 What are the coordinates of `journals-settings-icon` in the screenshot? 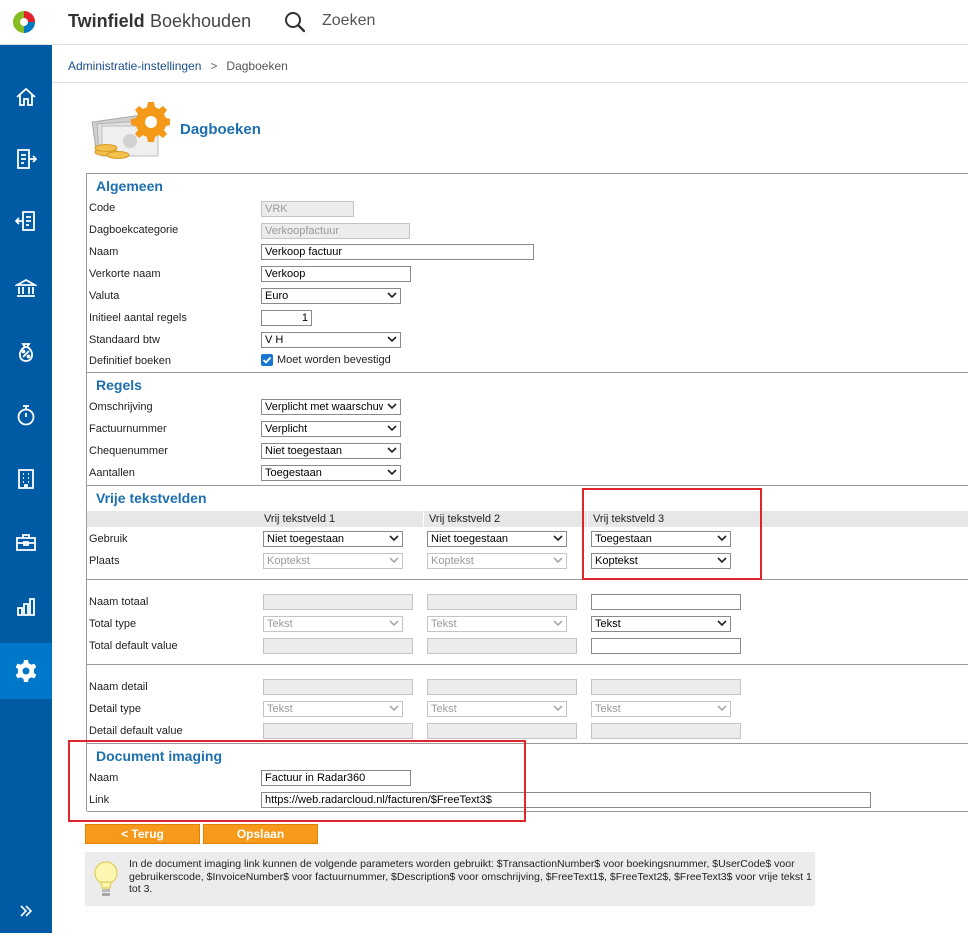 It's located at (130, 130).